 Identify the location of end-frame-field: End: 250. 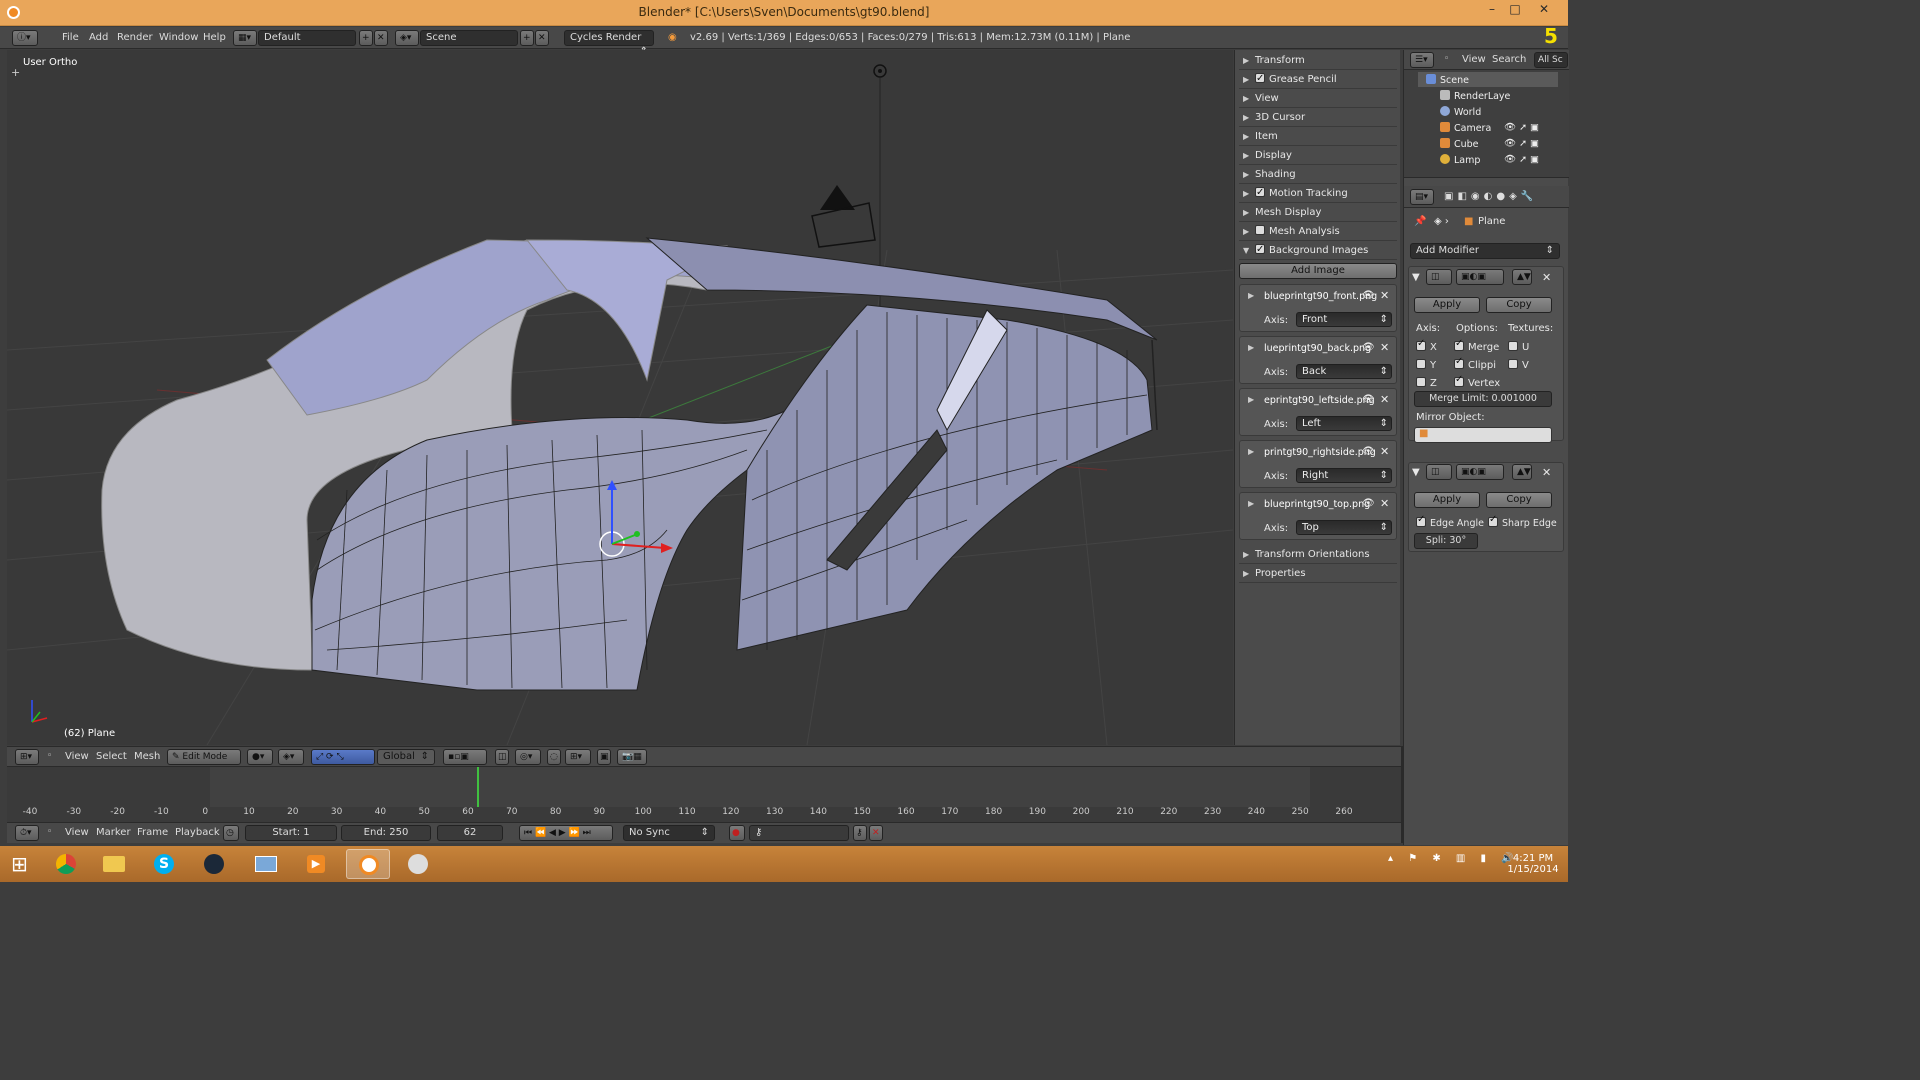
(386, 833).